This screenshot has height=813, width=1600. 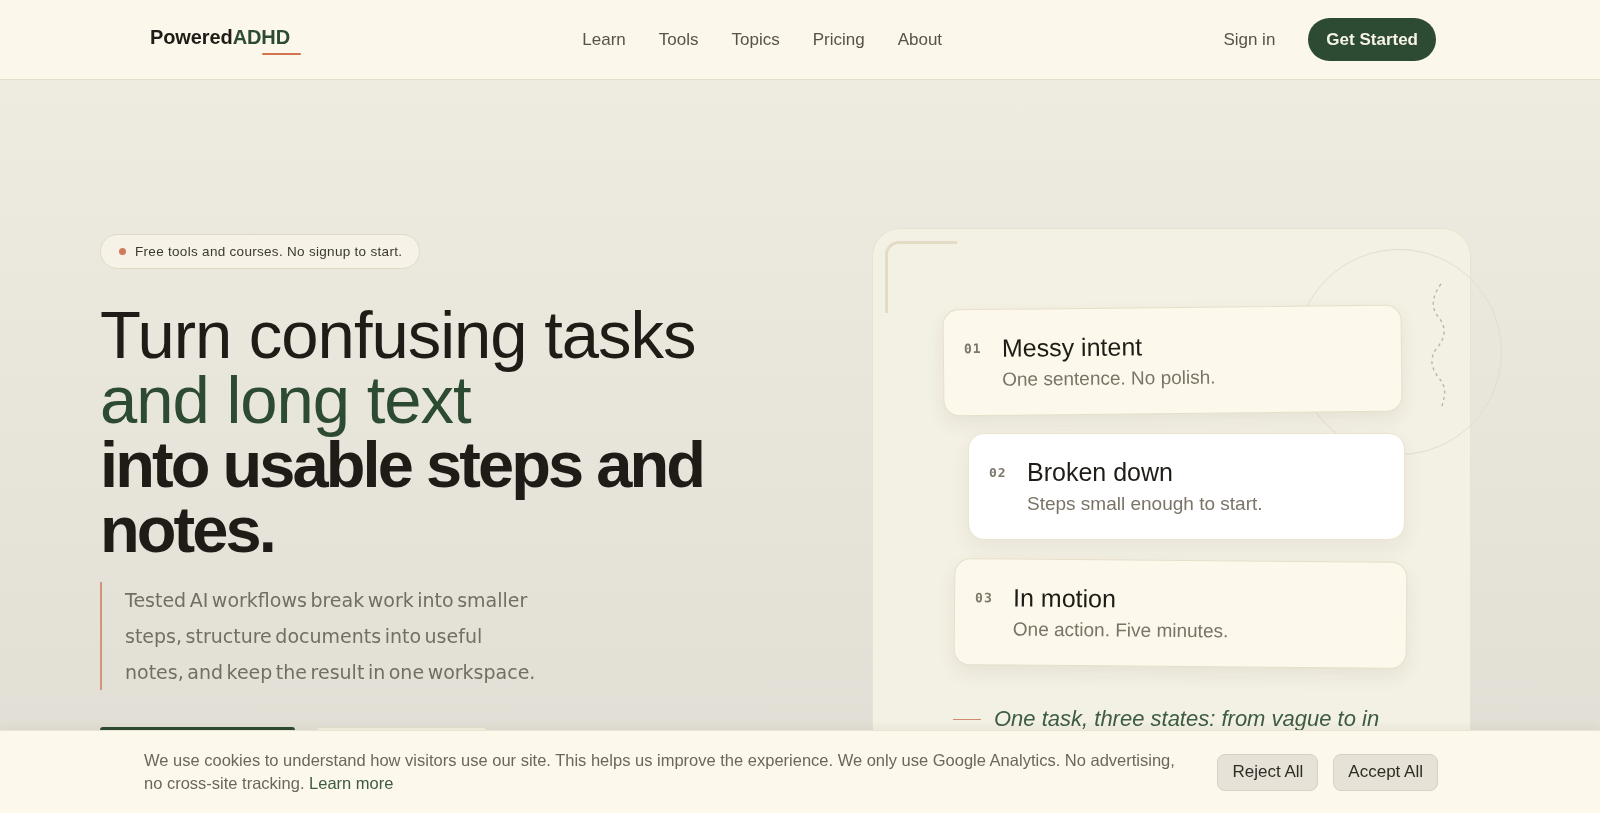 What do you see at coordinates (998, 472) in the screenshot?
I see `step-number: 02` at bounding box center [998, 472].